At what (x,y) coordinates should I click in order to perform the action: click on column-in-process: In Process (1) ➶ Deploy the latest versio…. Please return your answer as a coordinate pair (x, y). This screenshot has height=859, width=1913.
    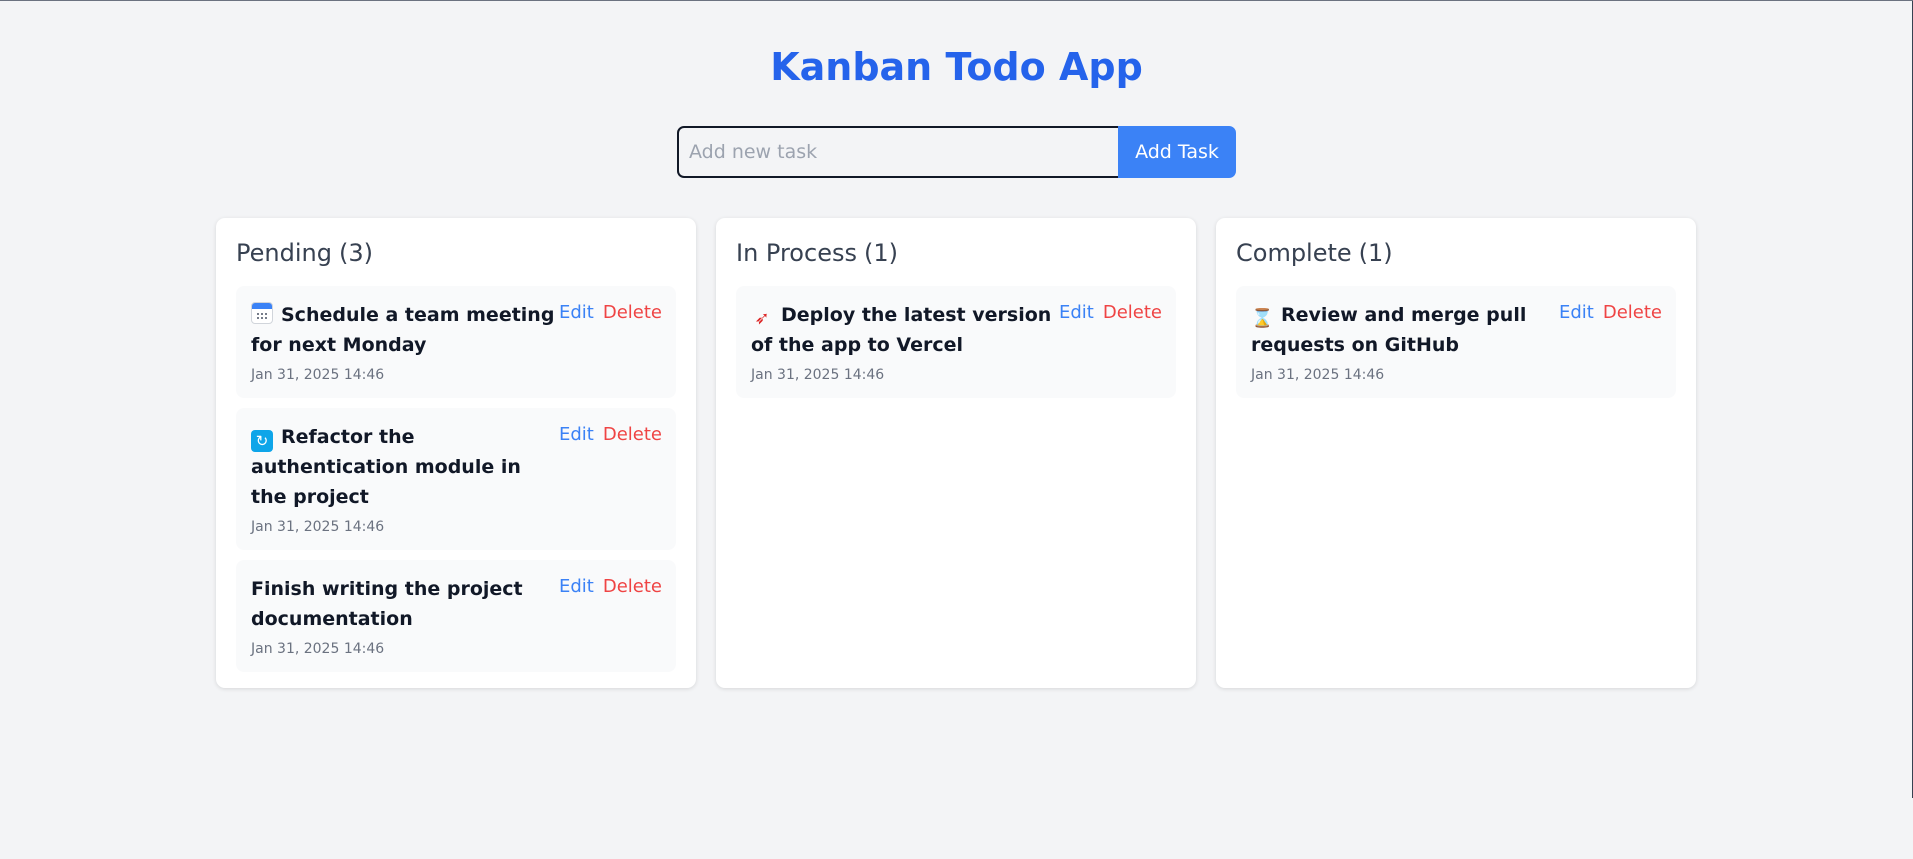
    Looking at the image, I should click on (956, 453).